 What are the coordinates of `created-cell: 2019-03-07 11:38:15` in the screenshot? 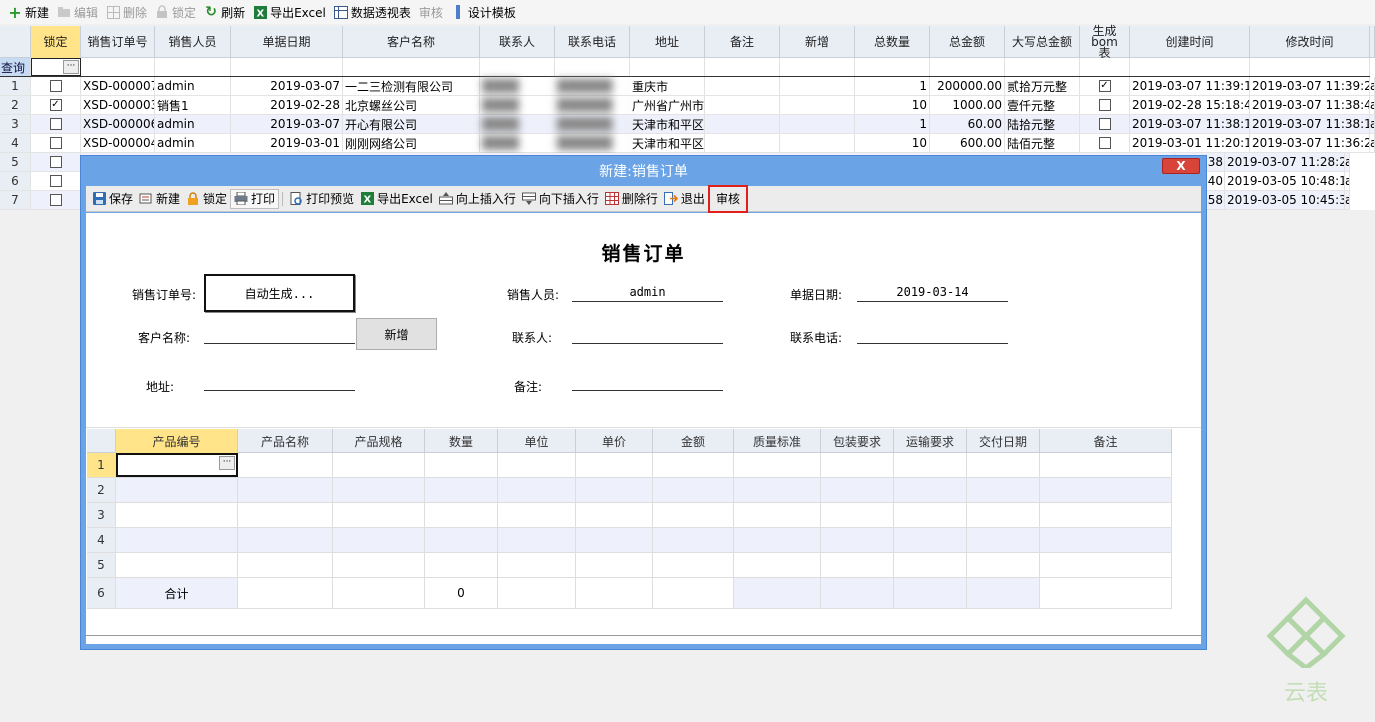 It's located at (1190, 124).